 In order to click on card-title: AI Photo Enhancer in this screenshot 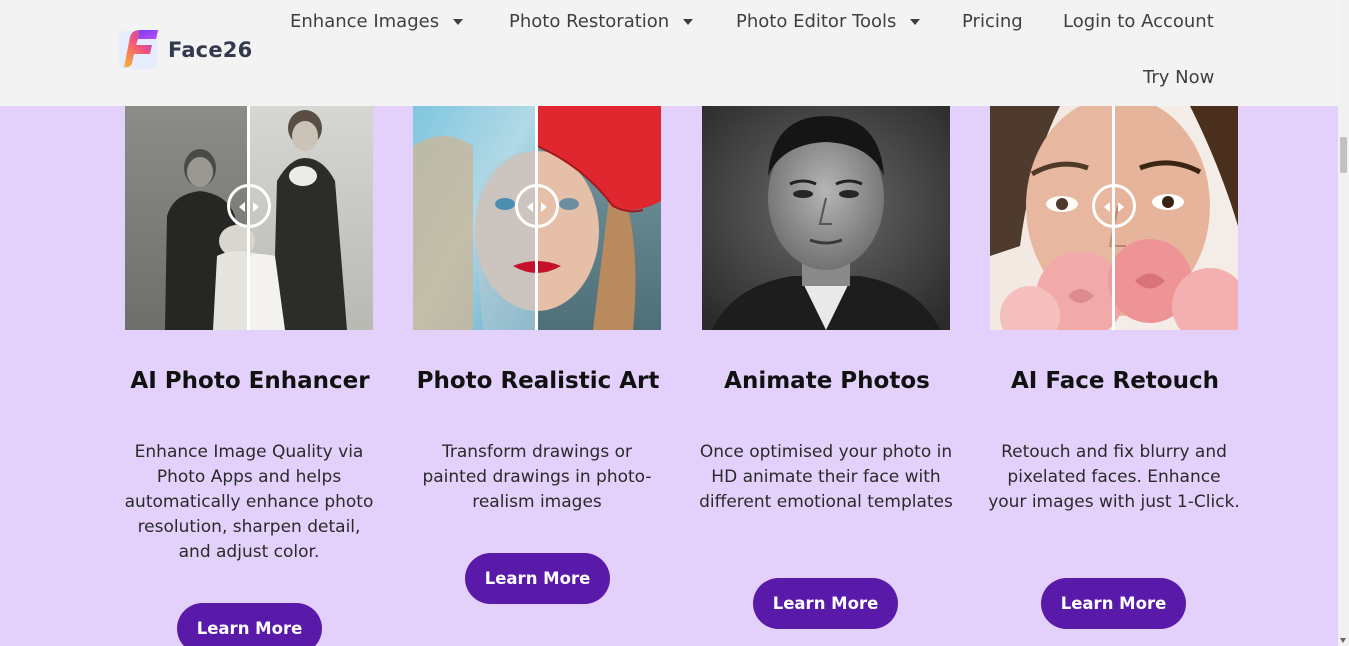, I will do `click(250, 381)`.